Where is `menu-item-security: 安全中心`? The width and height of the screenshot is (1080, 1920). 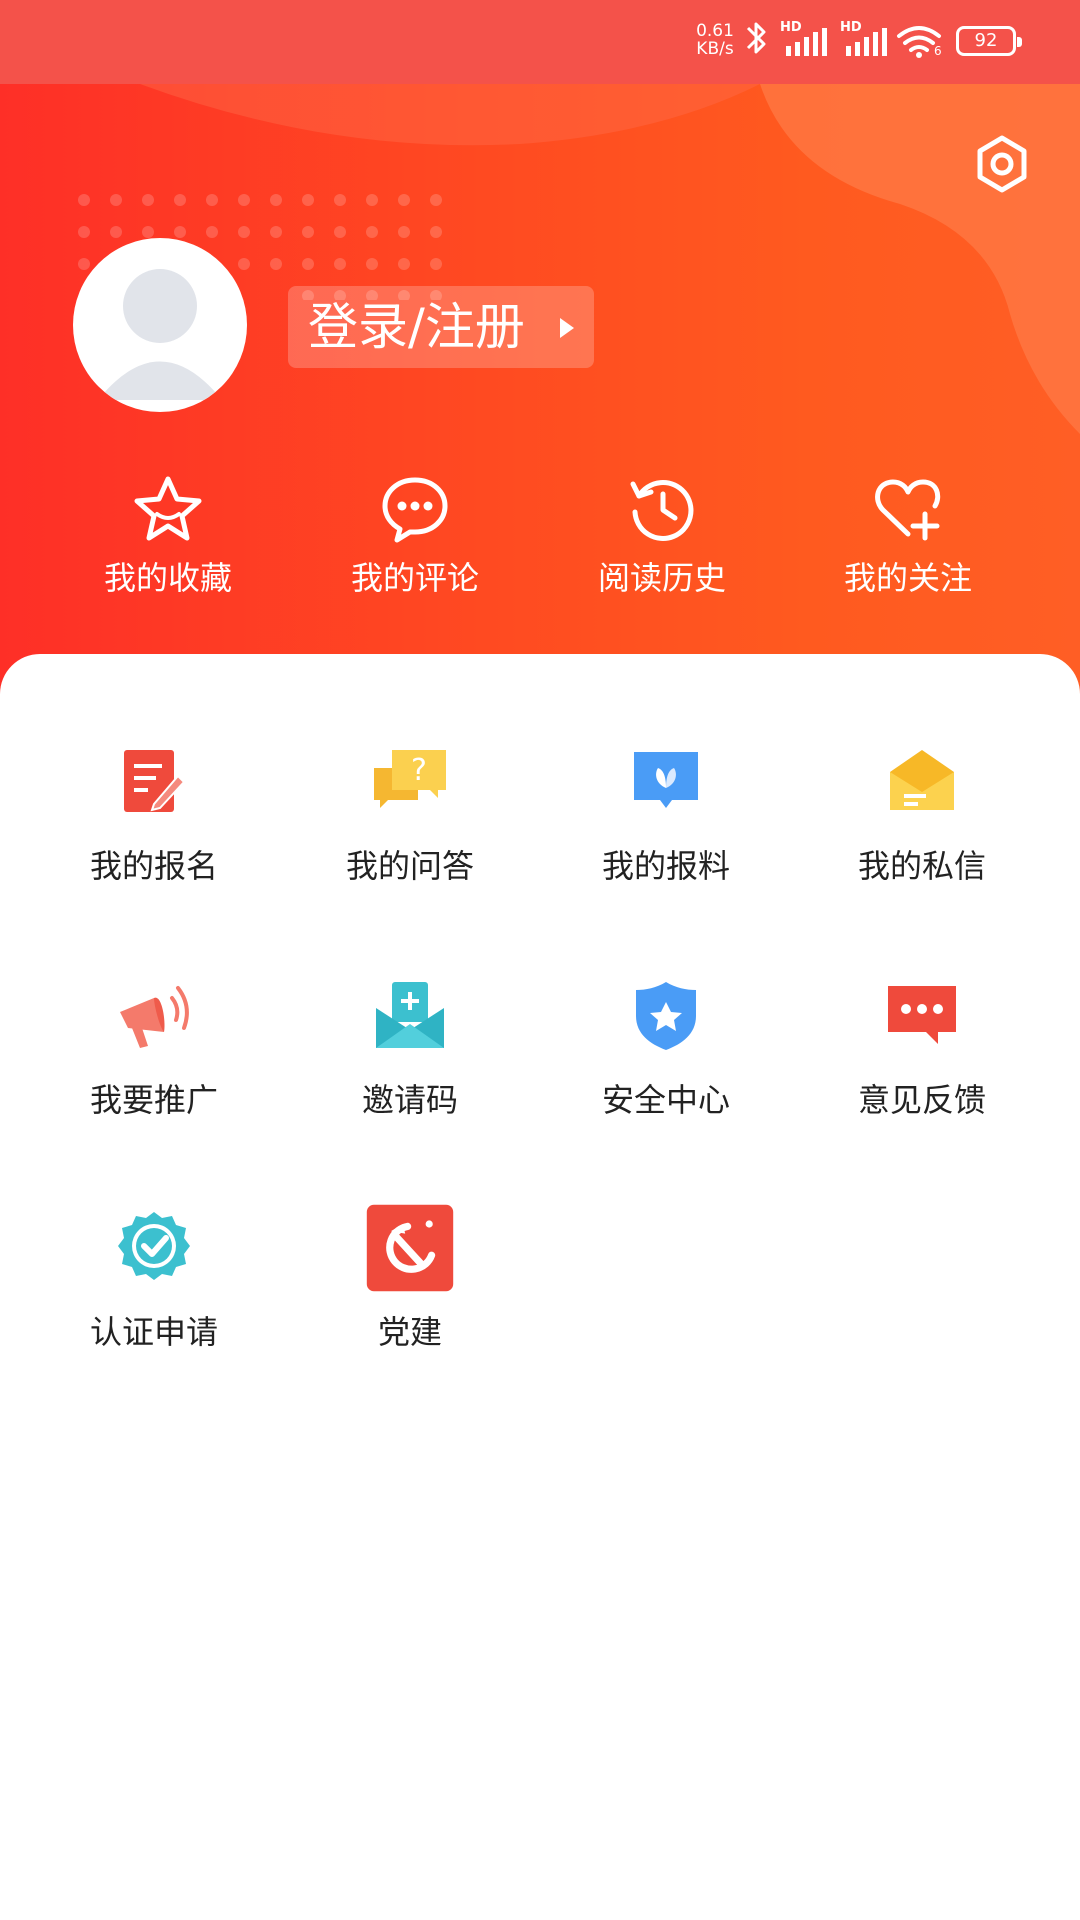 menu-item-security: 安全中心 is located at coordinates (666, 1066).